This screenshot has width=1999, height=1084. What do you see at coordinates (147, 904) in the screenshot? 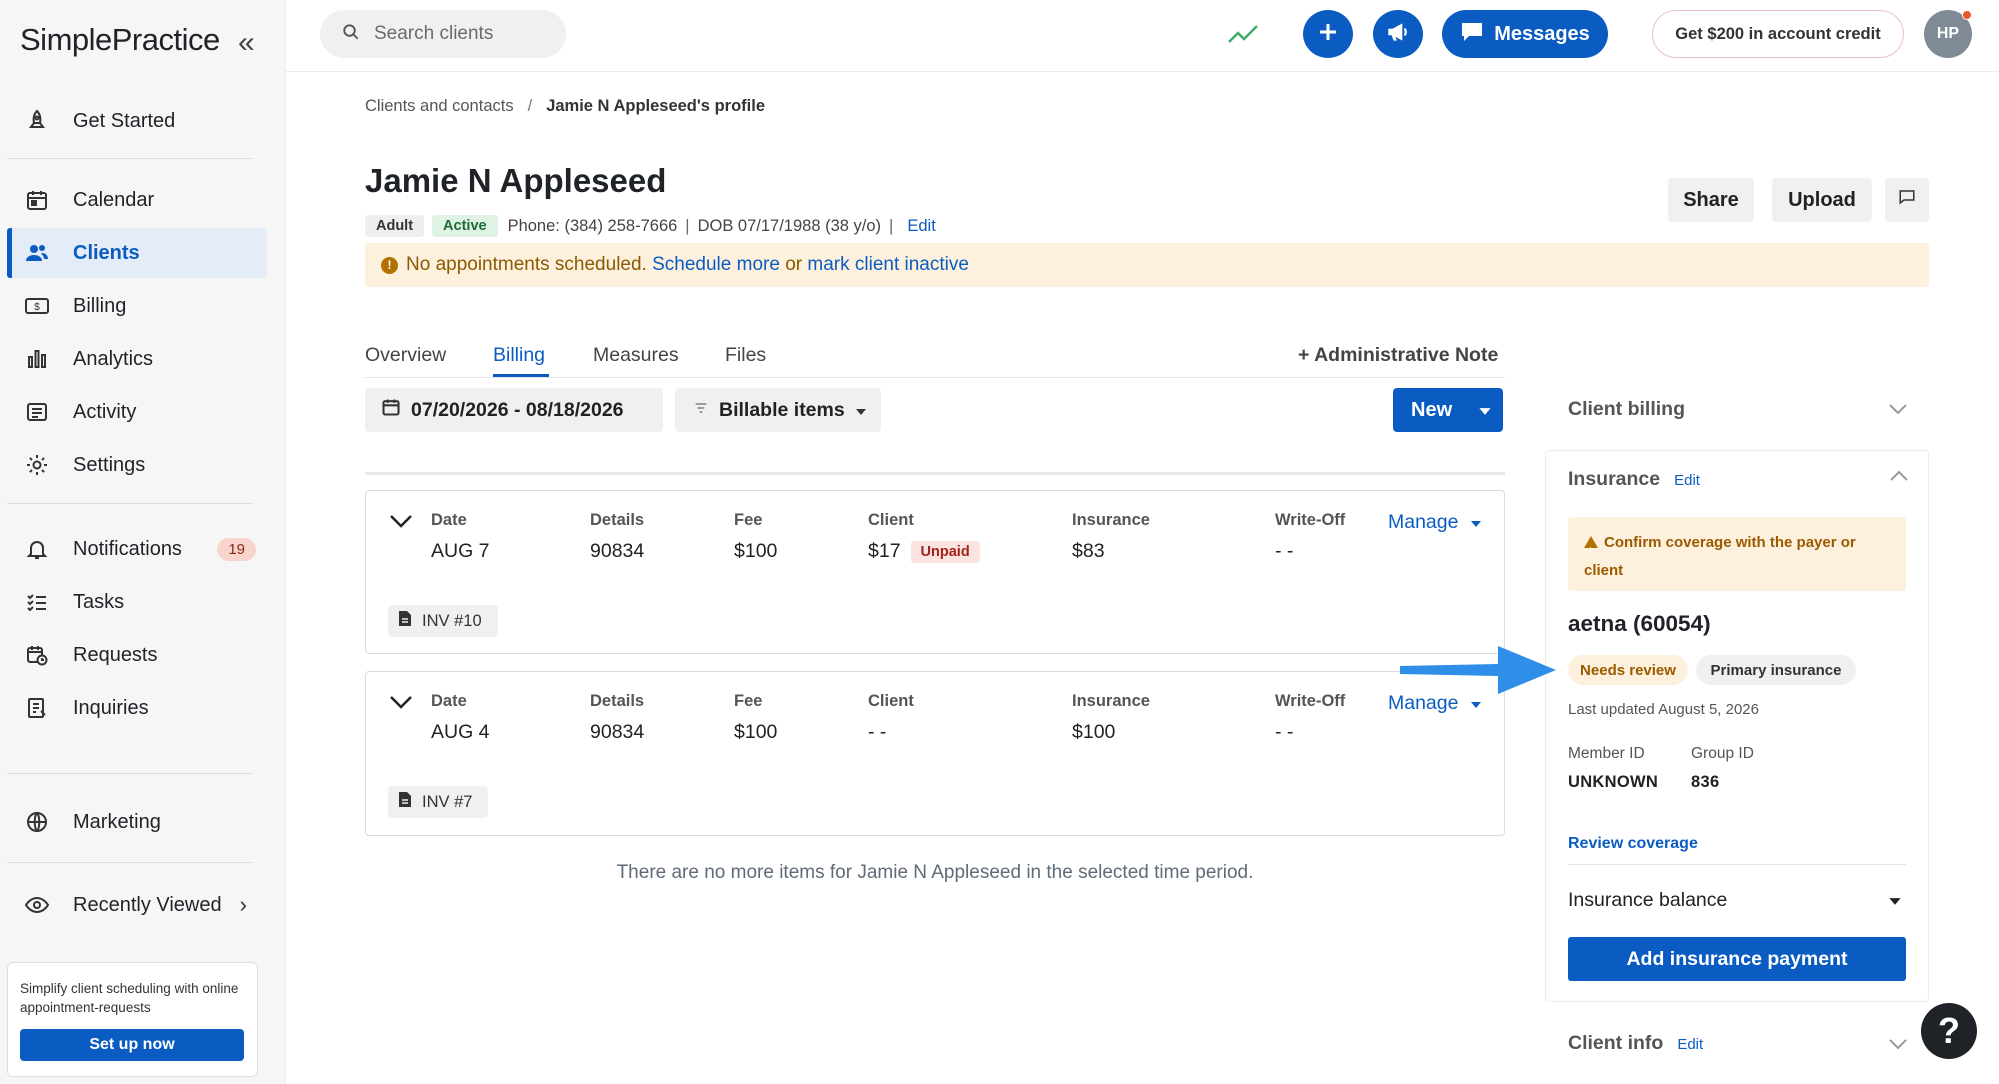
I see `sidebar-item-label: Recently Viewed` at bounding box center [147, 904].